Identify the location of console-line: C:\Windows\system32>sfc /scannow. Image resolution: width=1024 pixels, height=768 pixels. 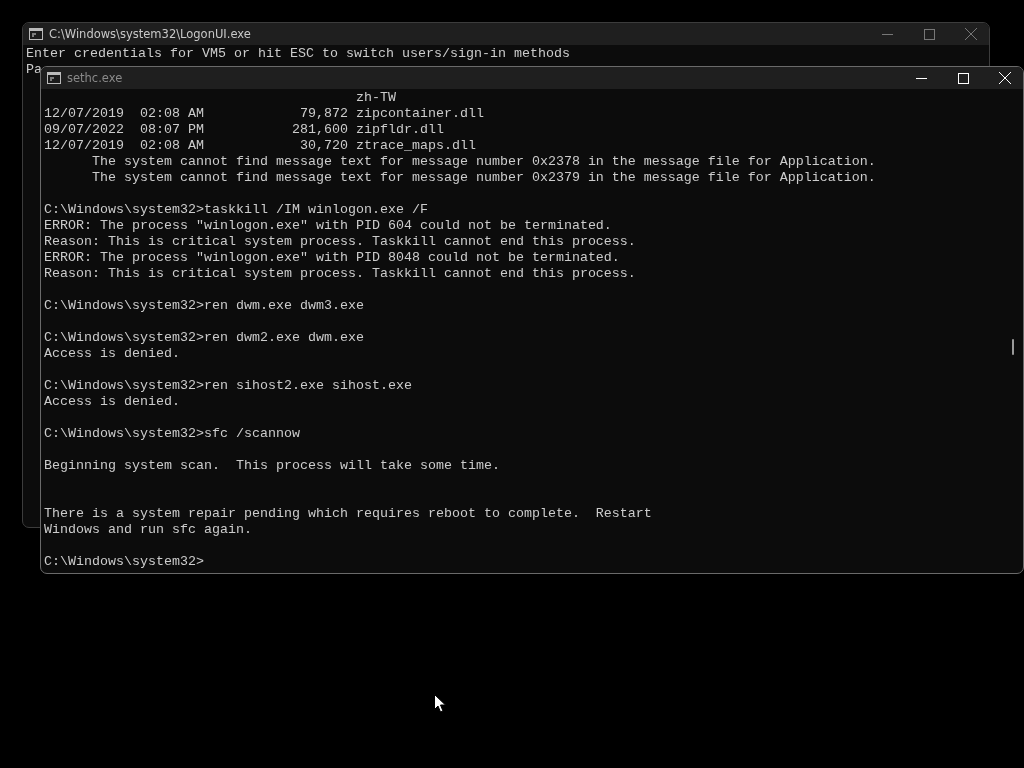
(172, 434).